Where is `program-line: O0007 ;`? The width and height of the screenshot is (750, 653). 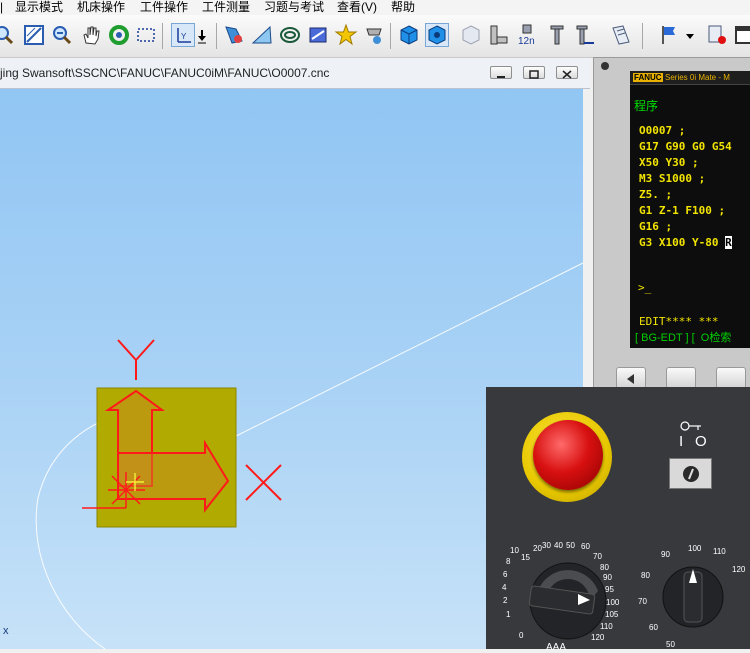 program-line: O0007 ; is located at coordinates (662, 130).